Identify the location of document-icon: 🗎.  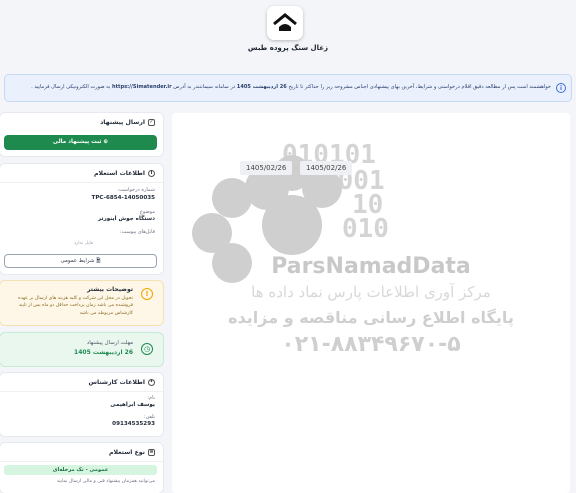
(97, 261).